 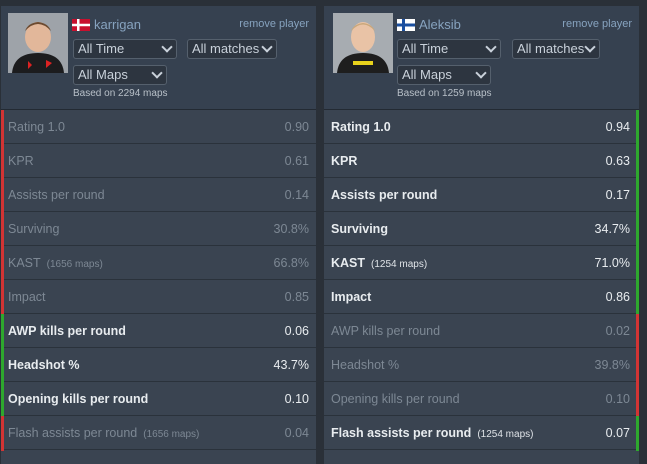 What do you see at coordinates (296, 195) in the screenshot?
I see `stat-value: 0.14` at bounding box center [296, 195].